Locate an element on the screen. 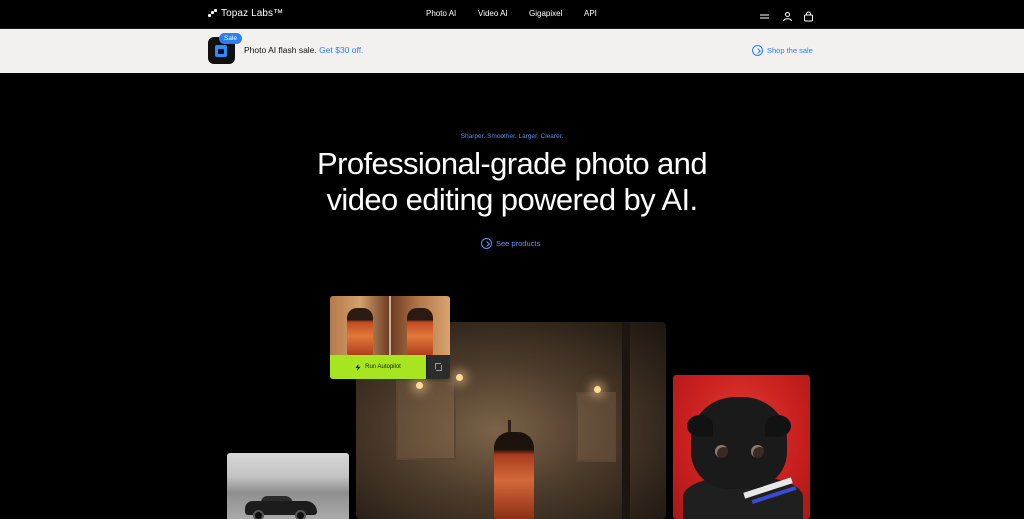 The height and width of the screenshot is (519, 1024). nav-links: Photo AI Video AI Gigapixel API is located at coordinates (512, 15).